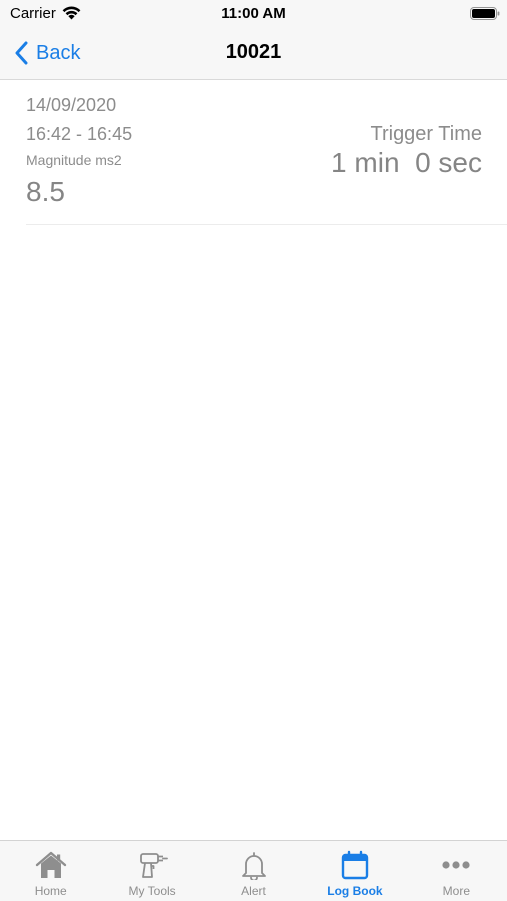 The image size is (507, 901). I want to click on more-dots-icon, so click(456, 865).